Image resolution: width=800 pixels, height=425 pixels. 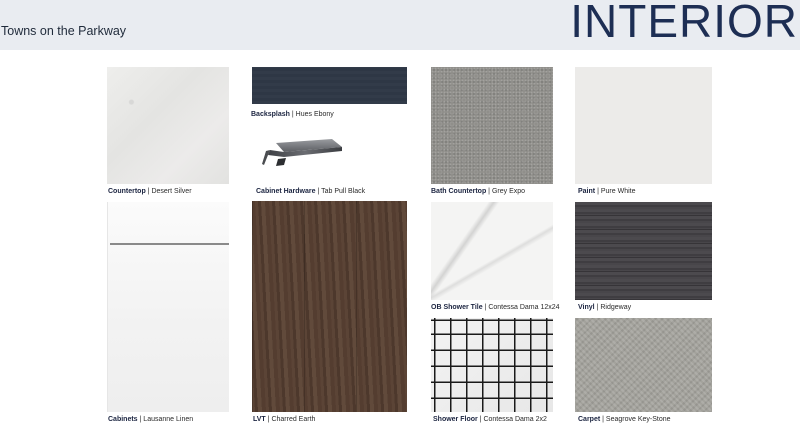 I want to click on label-name: Countertop, so click(x=127, y=191).